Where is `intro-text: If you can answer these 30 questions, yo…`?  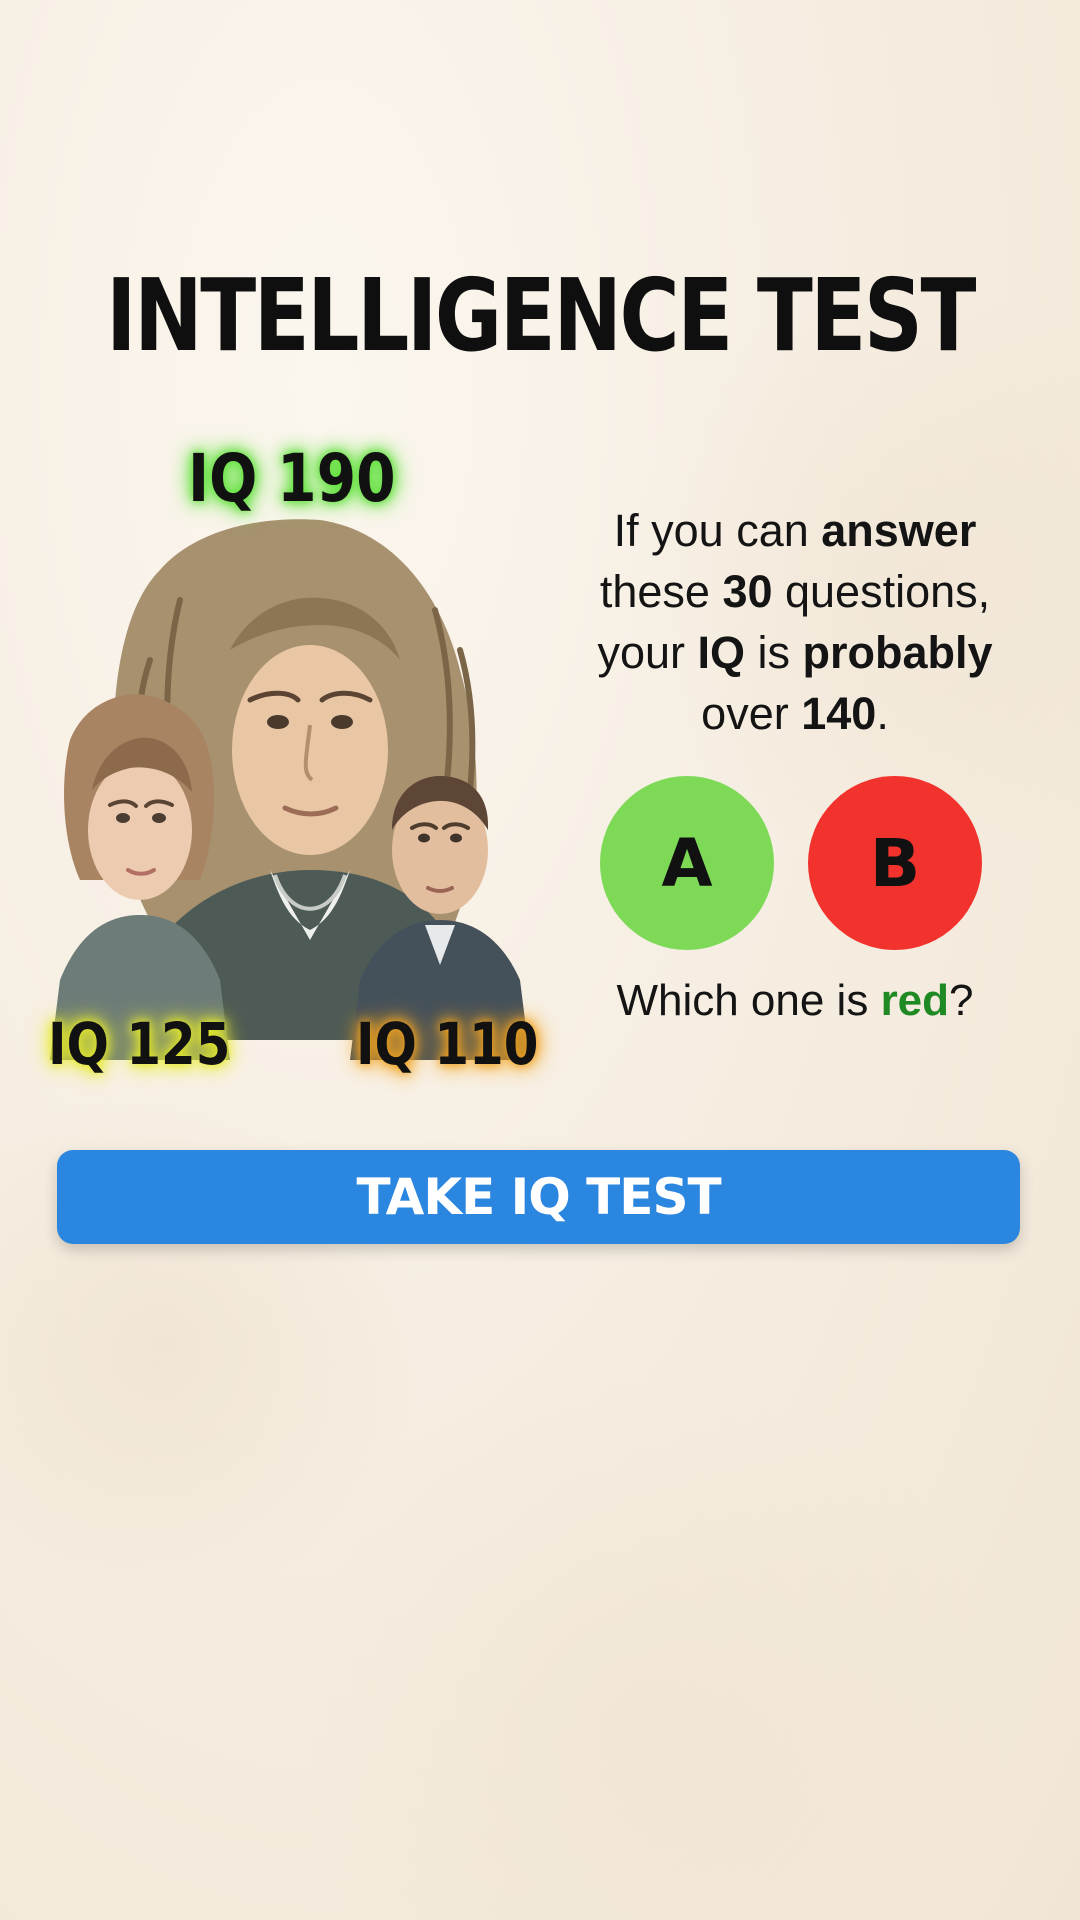
intro-text: If you can answer these 30 questions, yo… is located at coordinates (795, 622).